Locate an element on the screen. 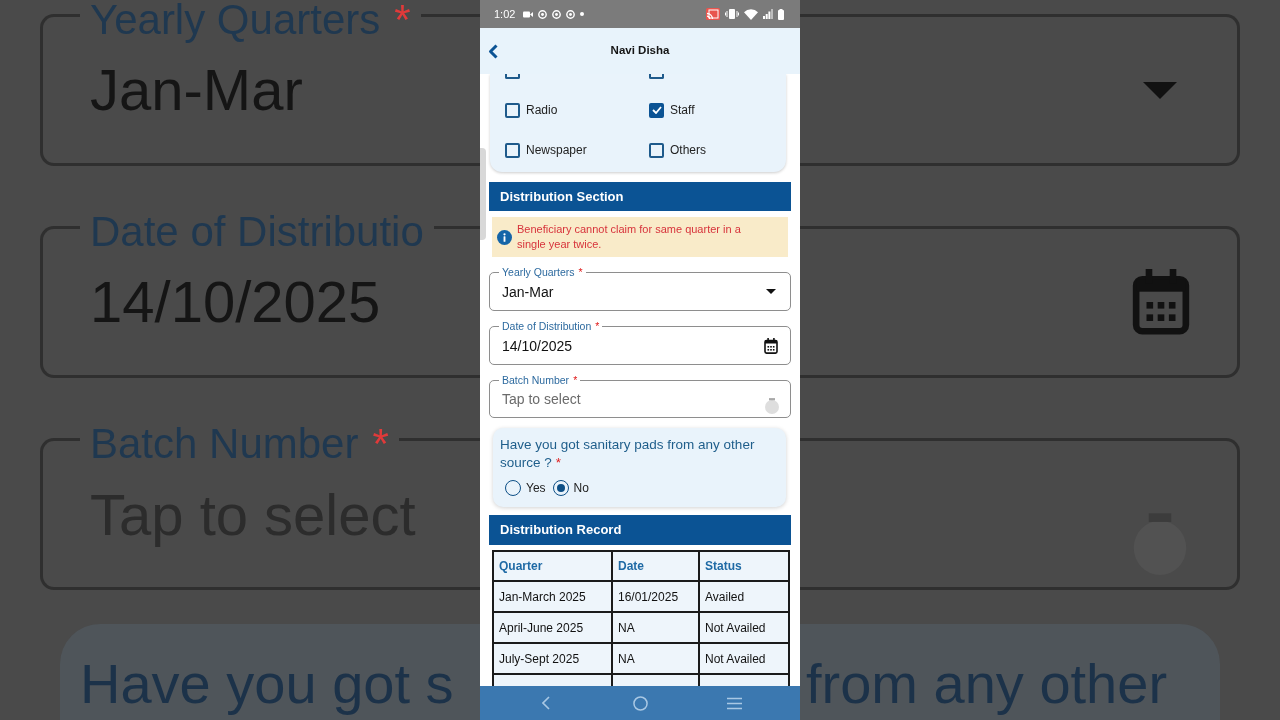 The height and width of the screenshot is (720, 1280). radio-label: Yes is located at coordinates (536, 488).